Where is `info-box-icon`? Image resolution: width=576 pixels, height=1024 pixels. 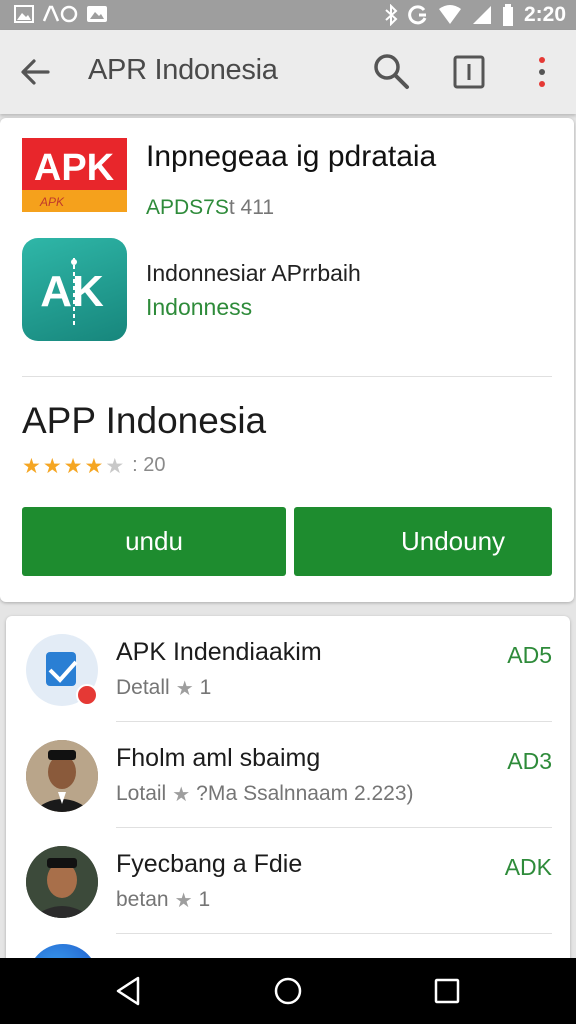
info-box-icon is located at coordinates (469, 72).